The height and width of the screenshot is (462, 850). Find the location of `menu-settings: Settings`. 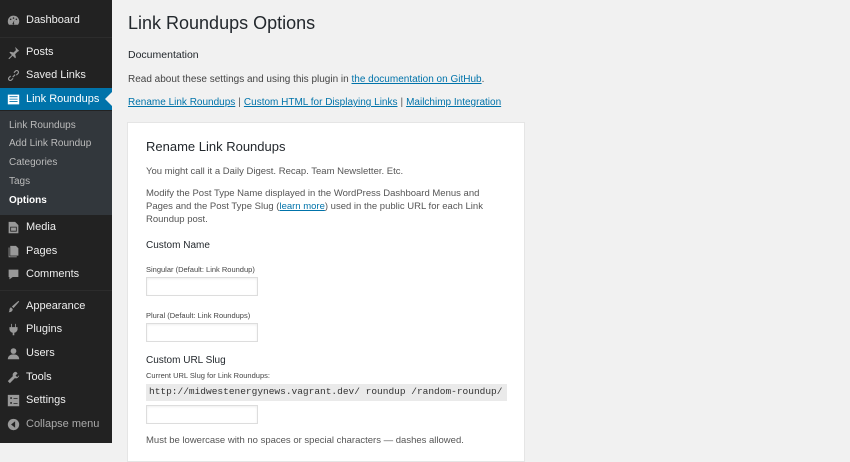

menu-settings: Settings is located at coordinates (56, 400).